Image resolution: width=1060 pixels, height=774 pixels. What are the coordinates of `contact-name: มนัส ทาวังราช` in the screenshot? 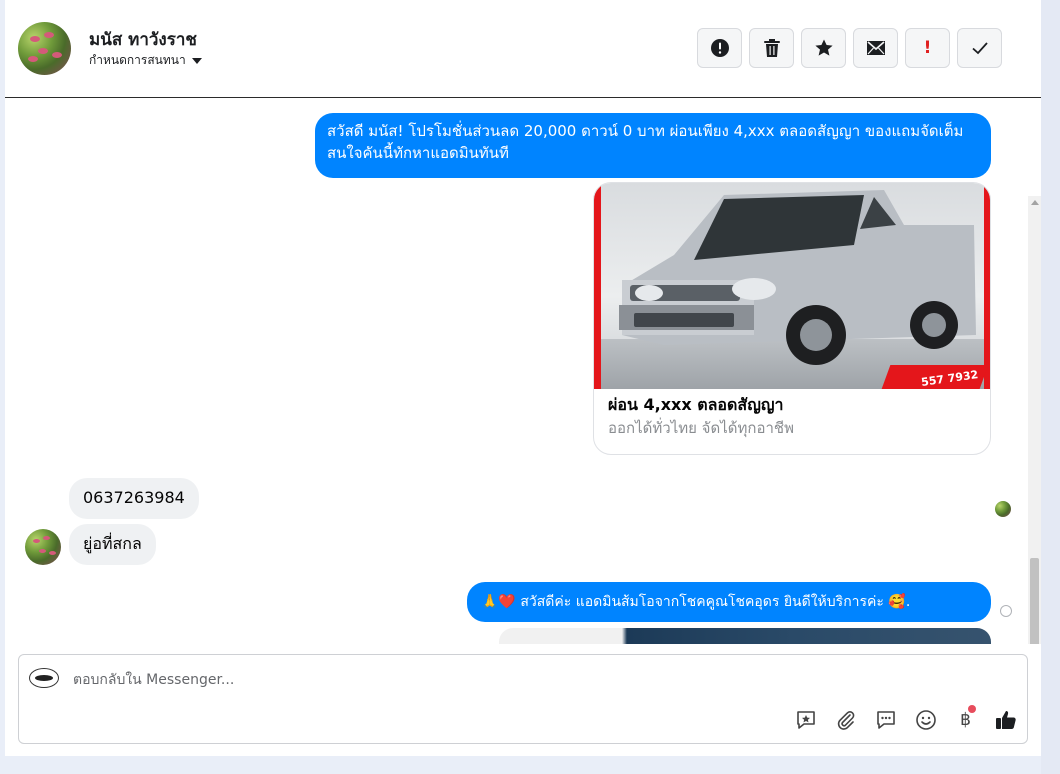 It's located at (143, 40).